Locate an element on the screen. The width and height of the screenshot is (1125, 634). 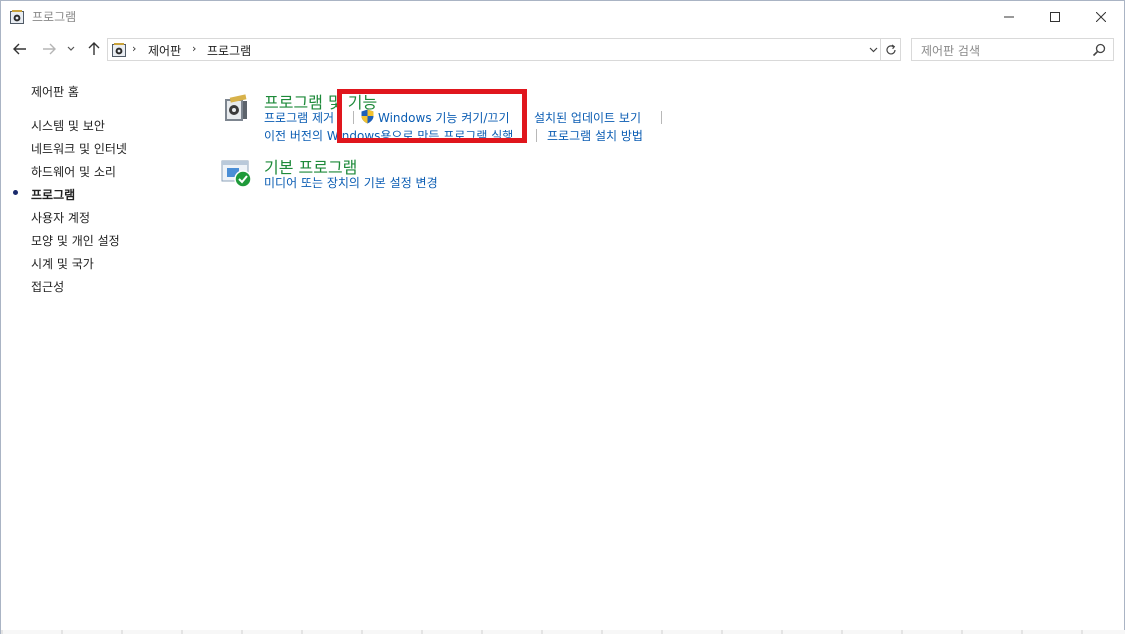
forward-button is located at coordinates (49, 49).